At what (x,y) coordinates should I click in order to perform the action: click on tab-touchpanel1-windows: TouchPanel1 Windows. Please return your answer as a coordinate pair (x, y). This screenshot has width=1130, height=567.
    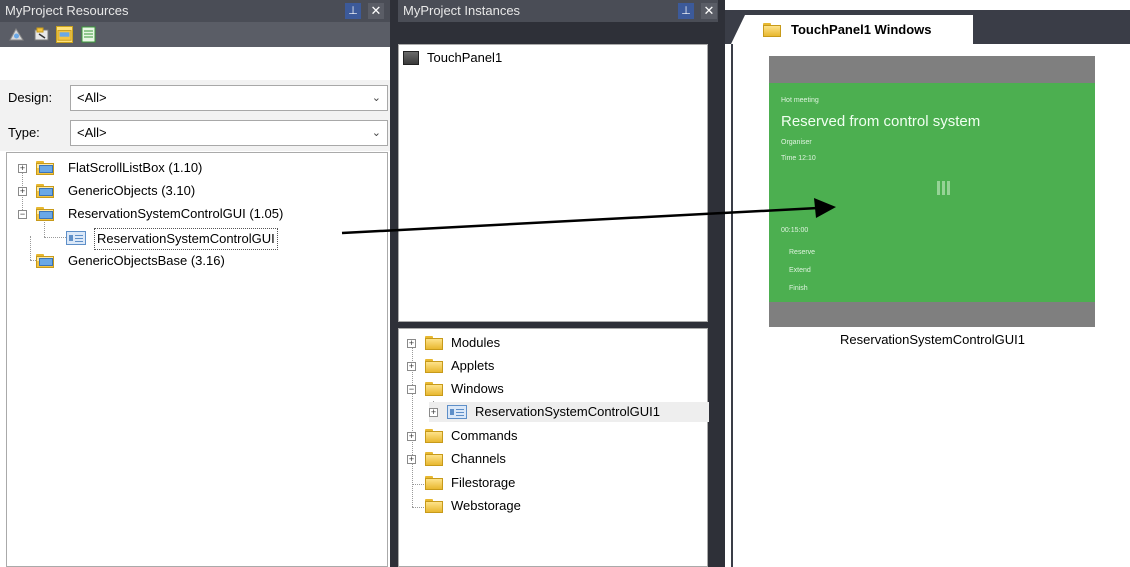
    Looking at the image, I should click on (852, 29).